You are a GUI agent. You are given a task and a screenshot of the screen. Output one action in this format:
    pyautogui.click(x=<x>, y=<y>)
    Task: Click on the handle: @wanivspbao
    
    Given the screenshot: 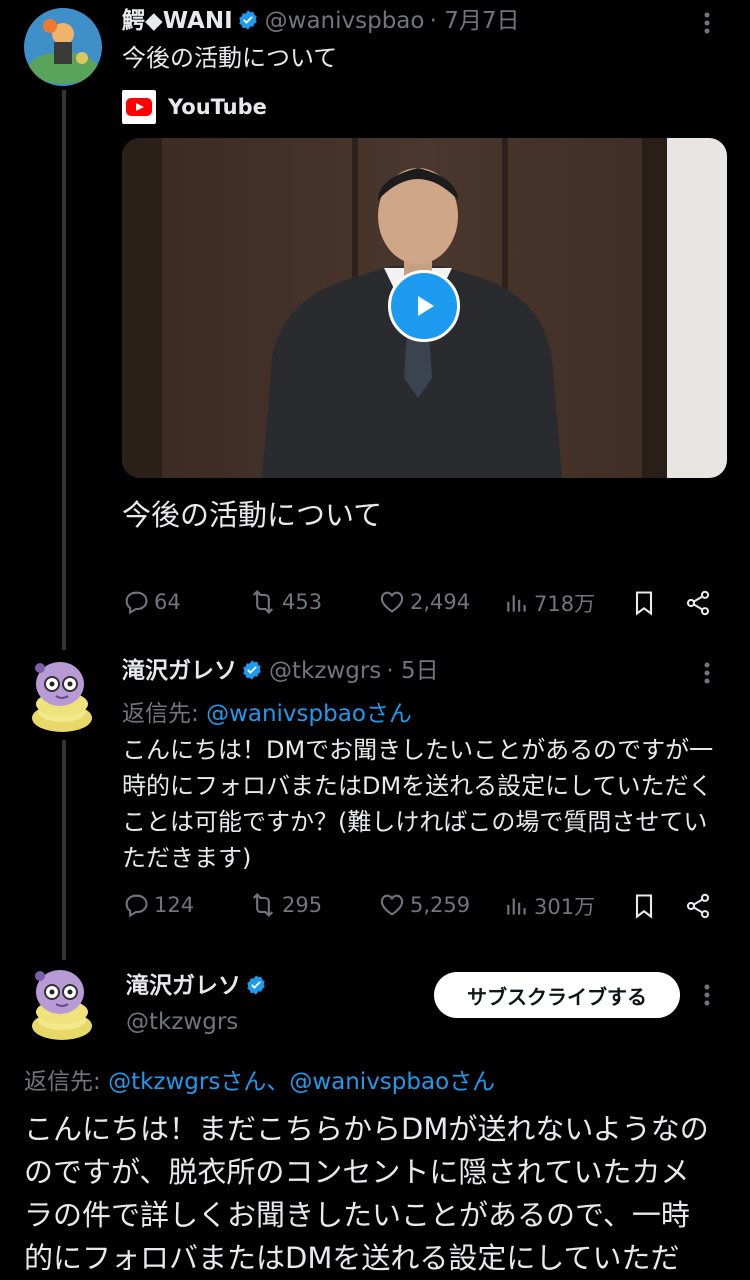 What is the action you would take?
    pyautogui.click(x=345, y=21)
    